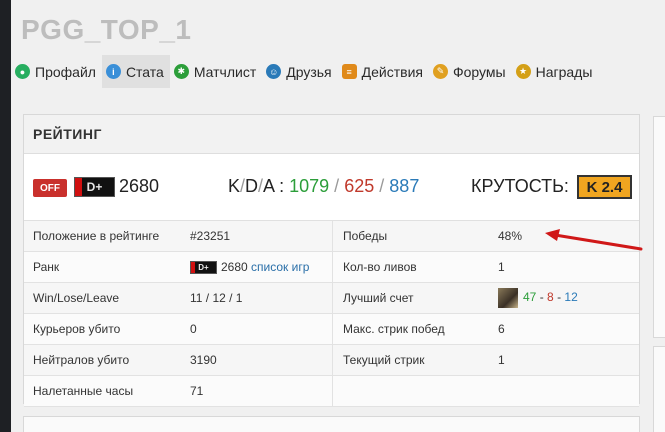 Image resolution: width=665 pixels, height=432 pixels. What do you see at coordinates (523, 71) in the screenshot?
I see `awards-icon: ★` at bounding box center [523, 71].